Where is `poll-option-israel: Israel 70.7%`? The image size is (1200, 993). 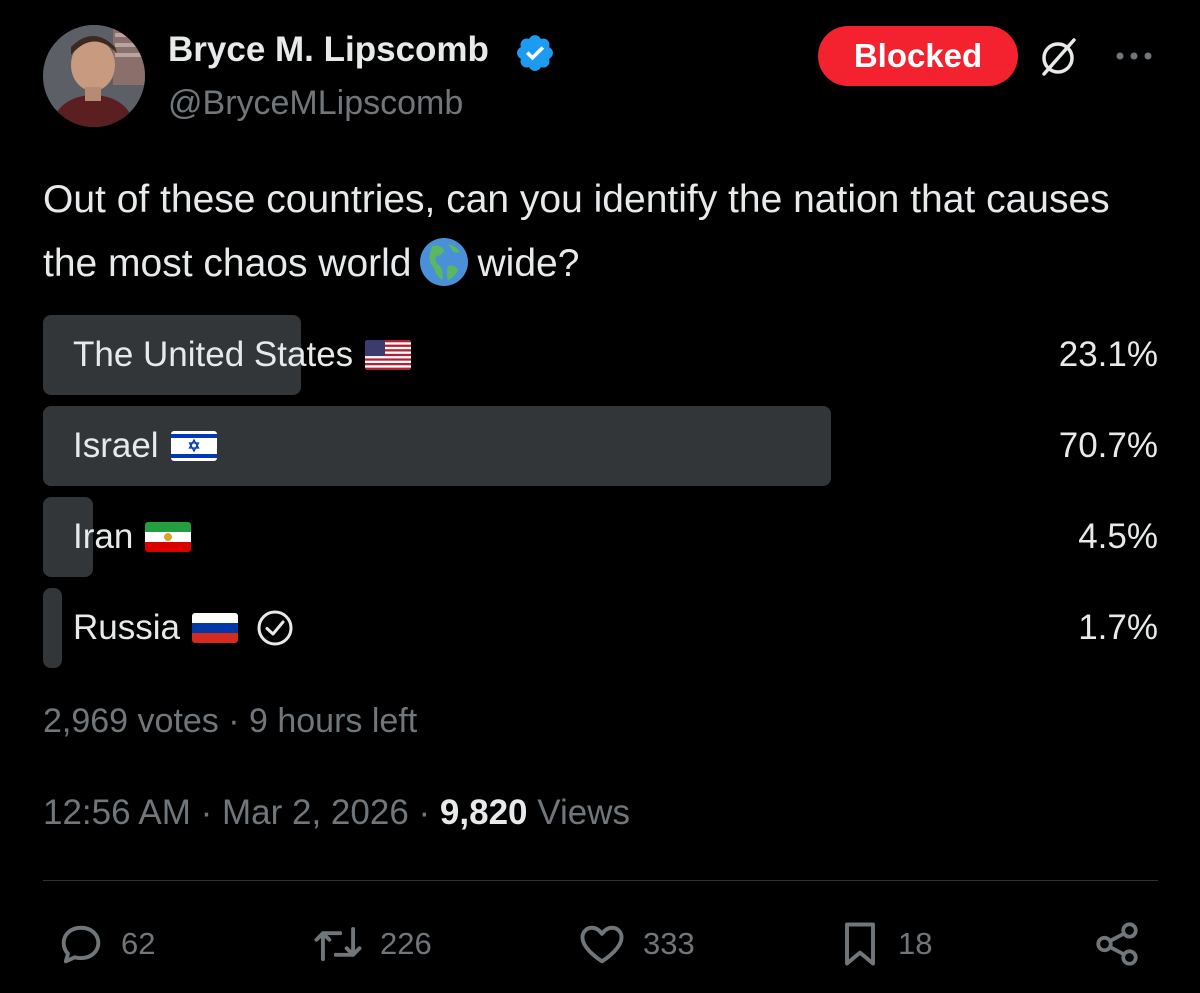
poll-option-israel: Israel 70.7% is located at coordinates (600, 446).